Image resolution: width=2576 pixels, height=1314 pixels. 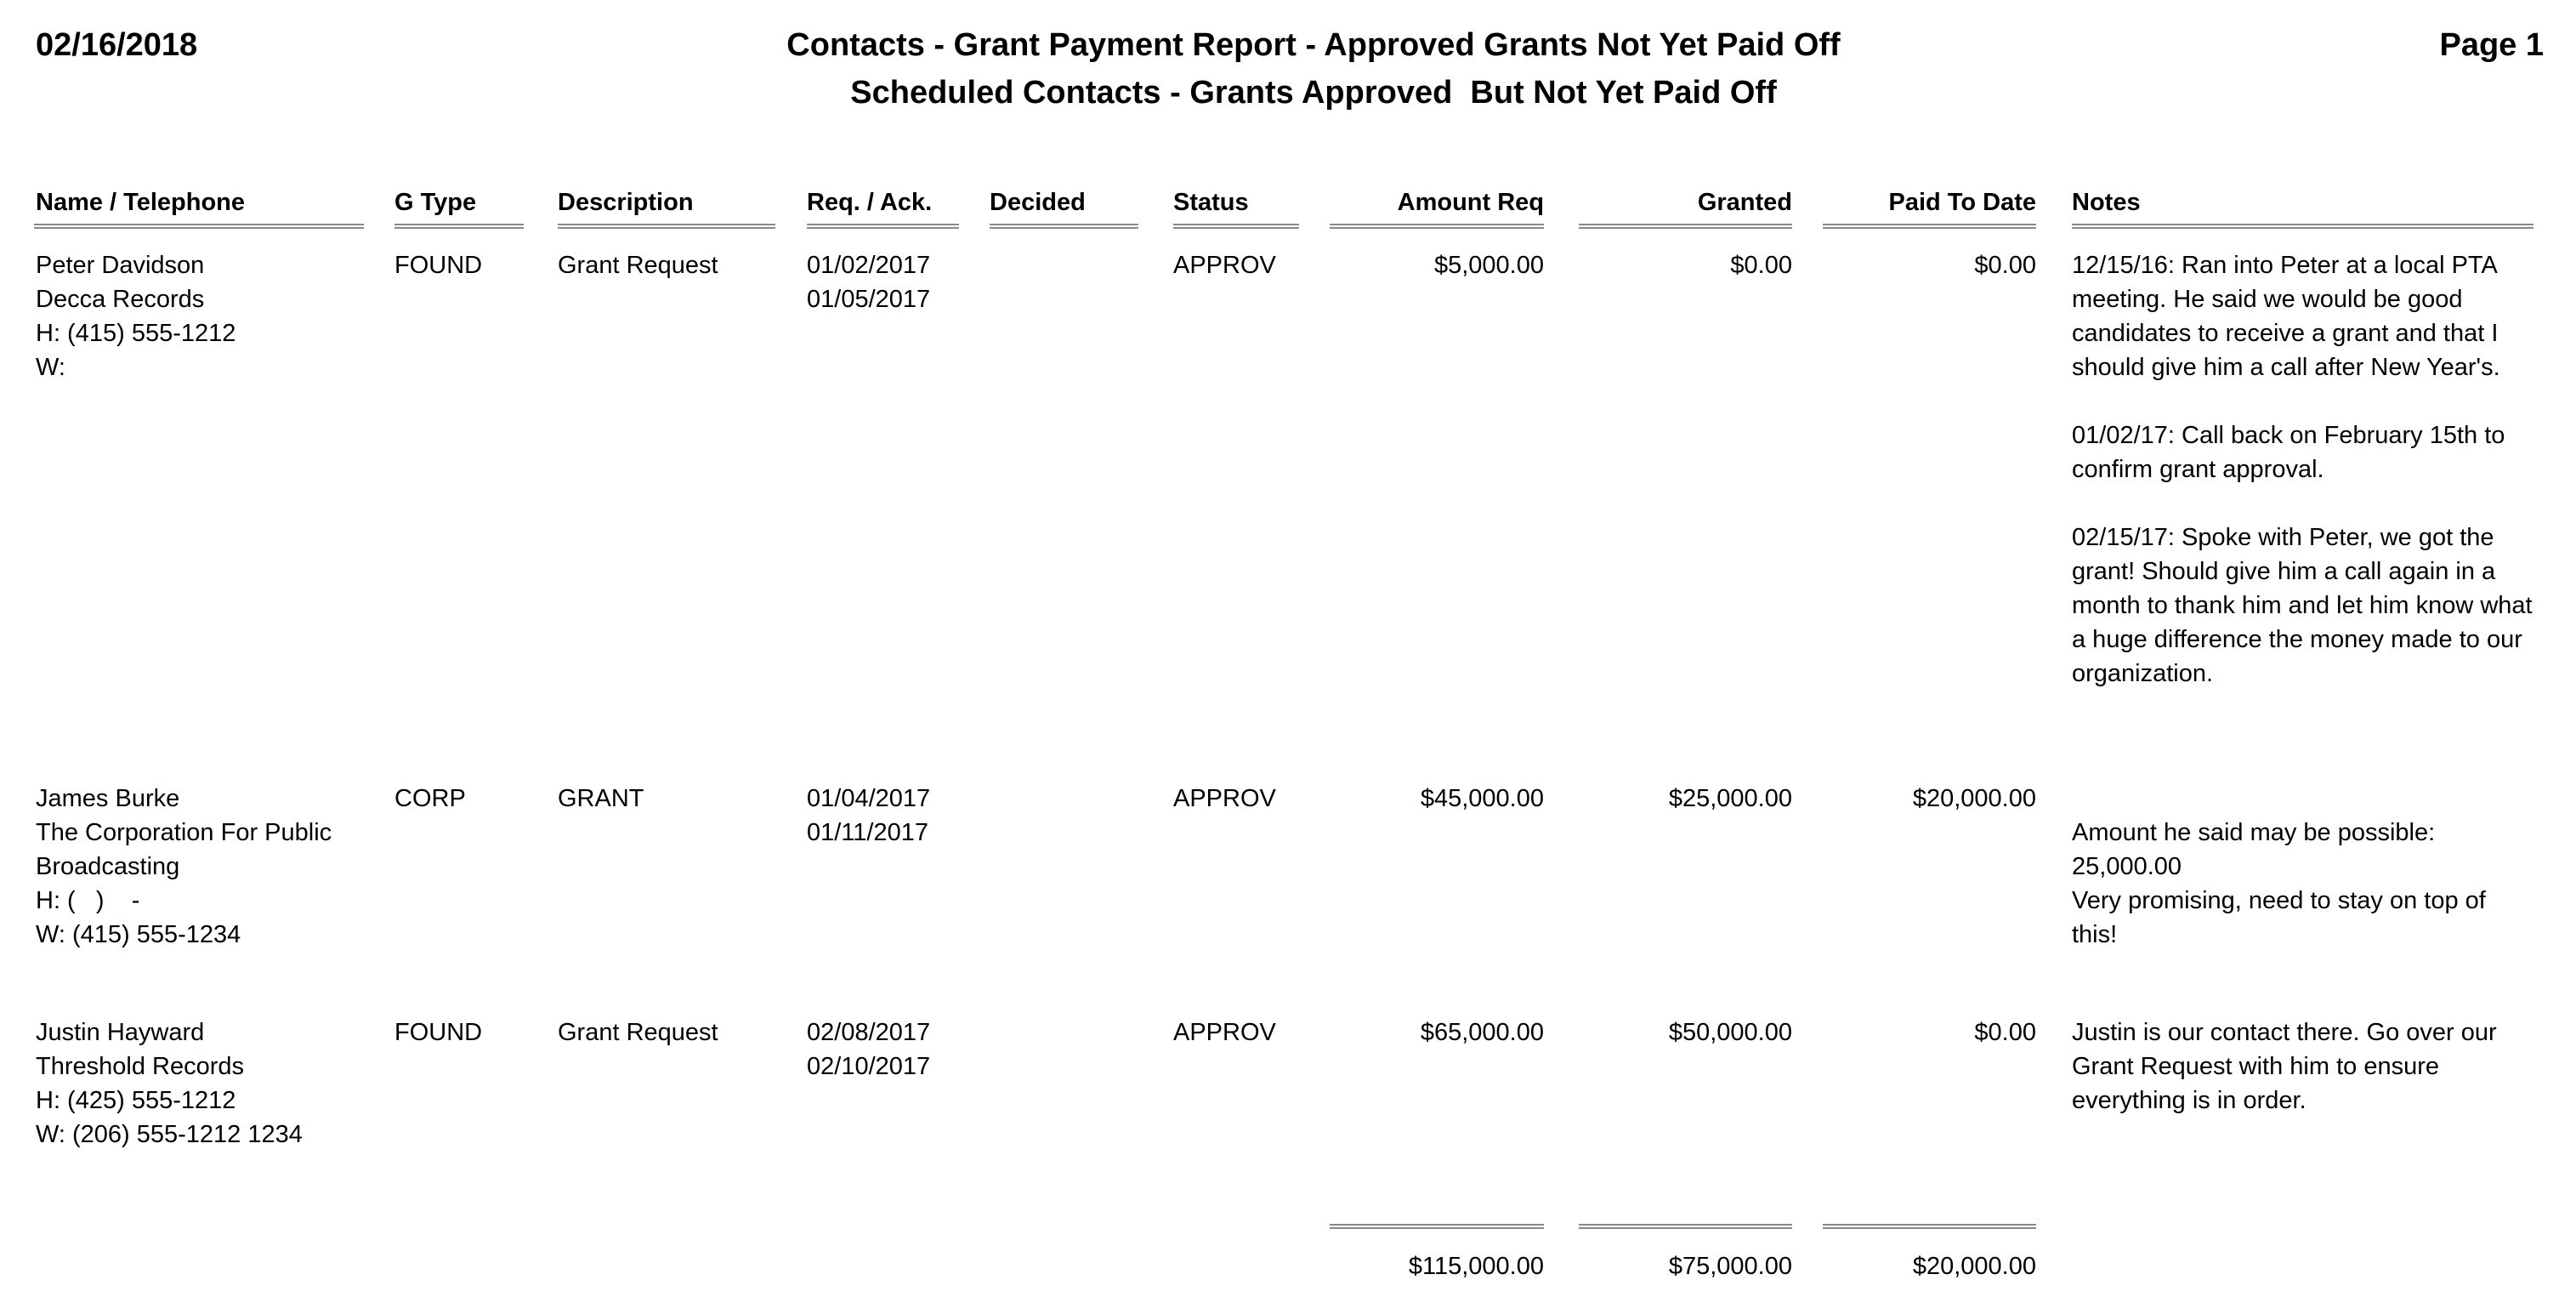 I want to click on col-header-decided: Decided, so click(x=1038, y=202).